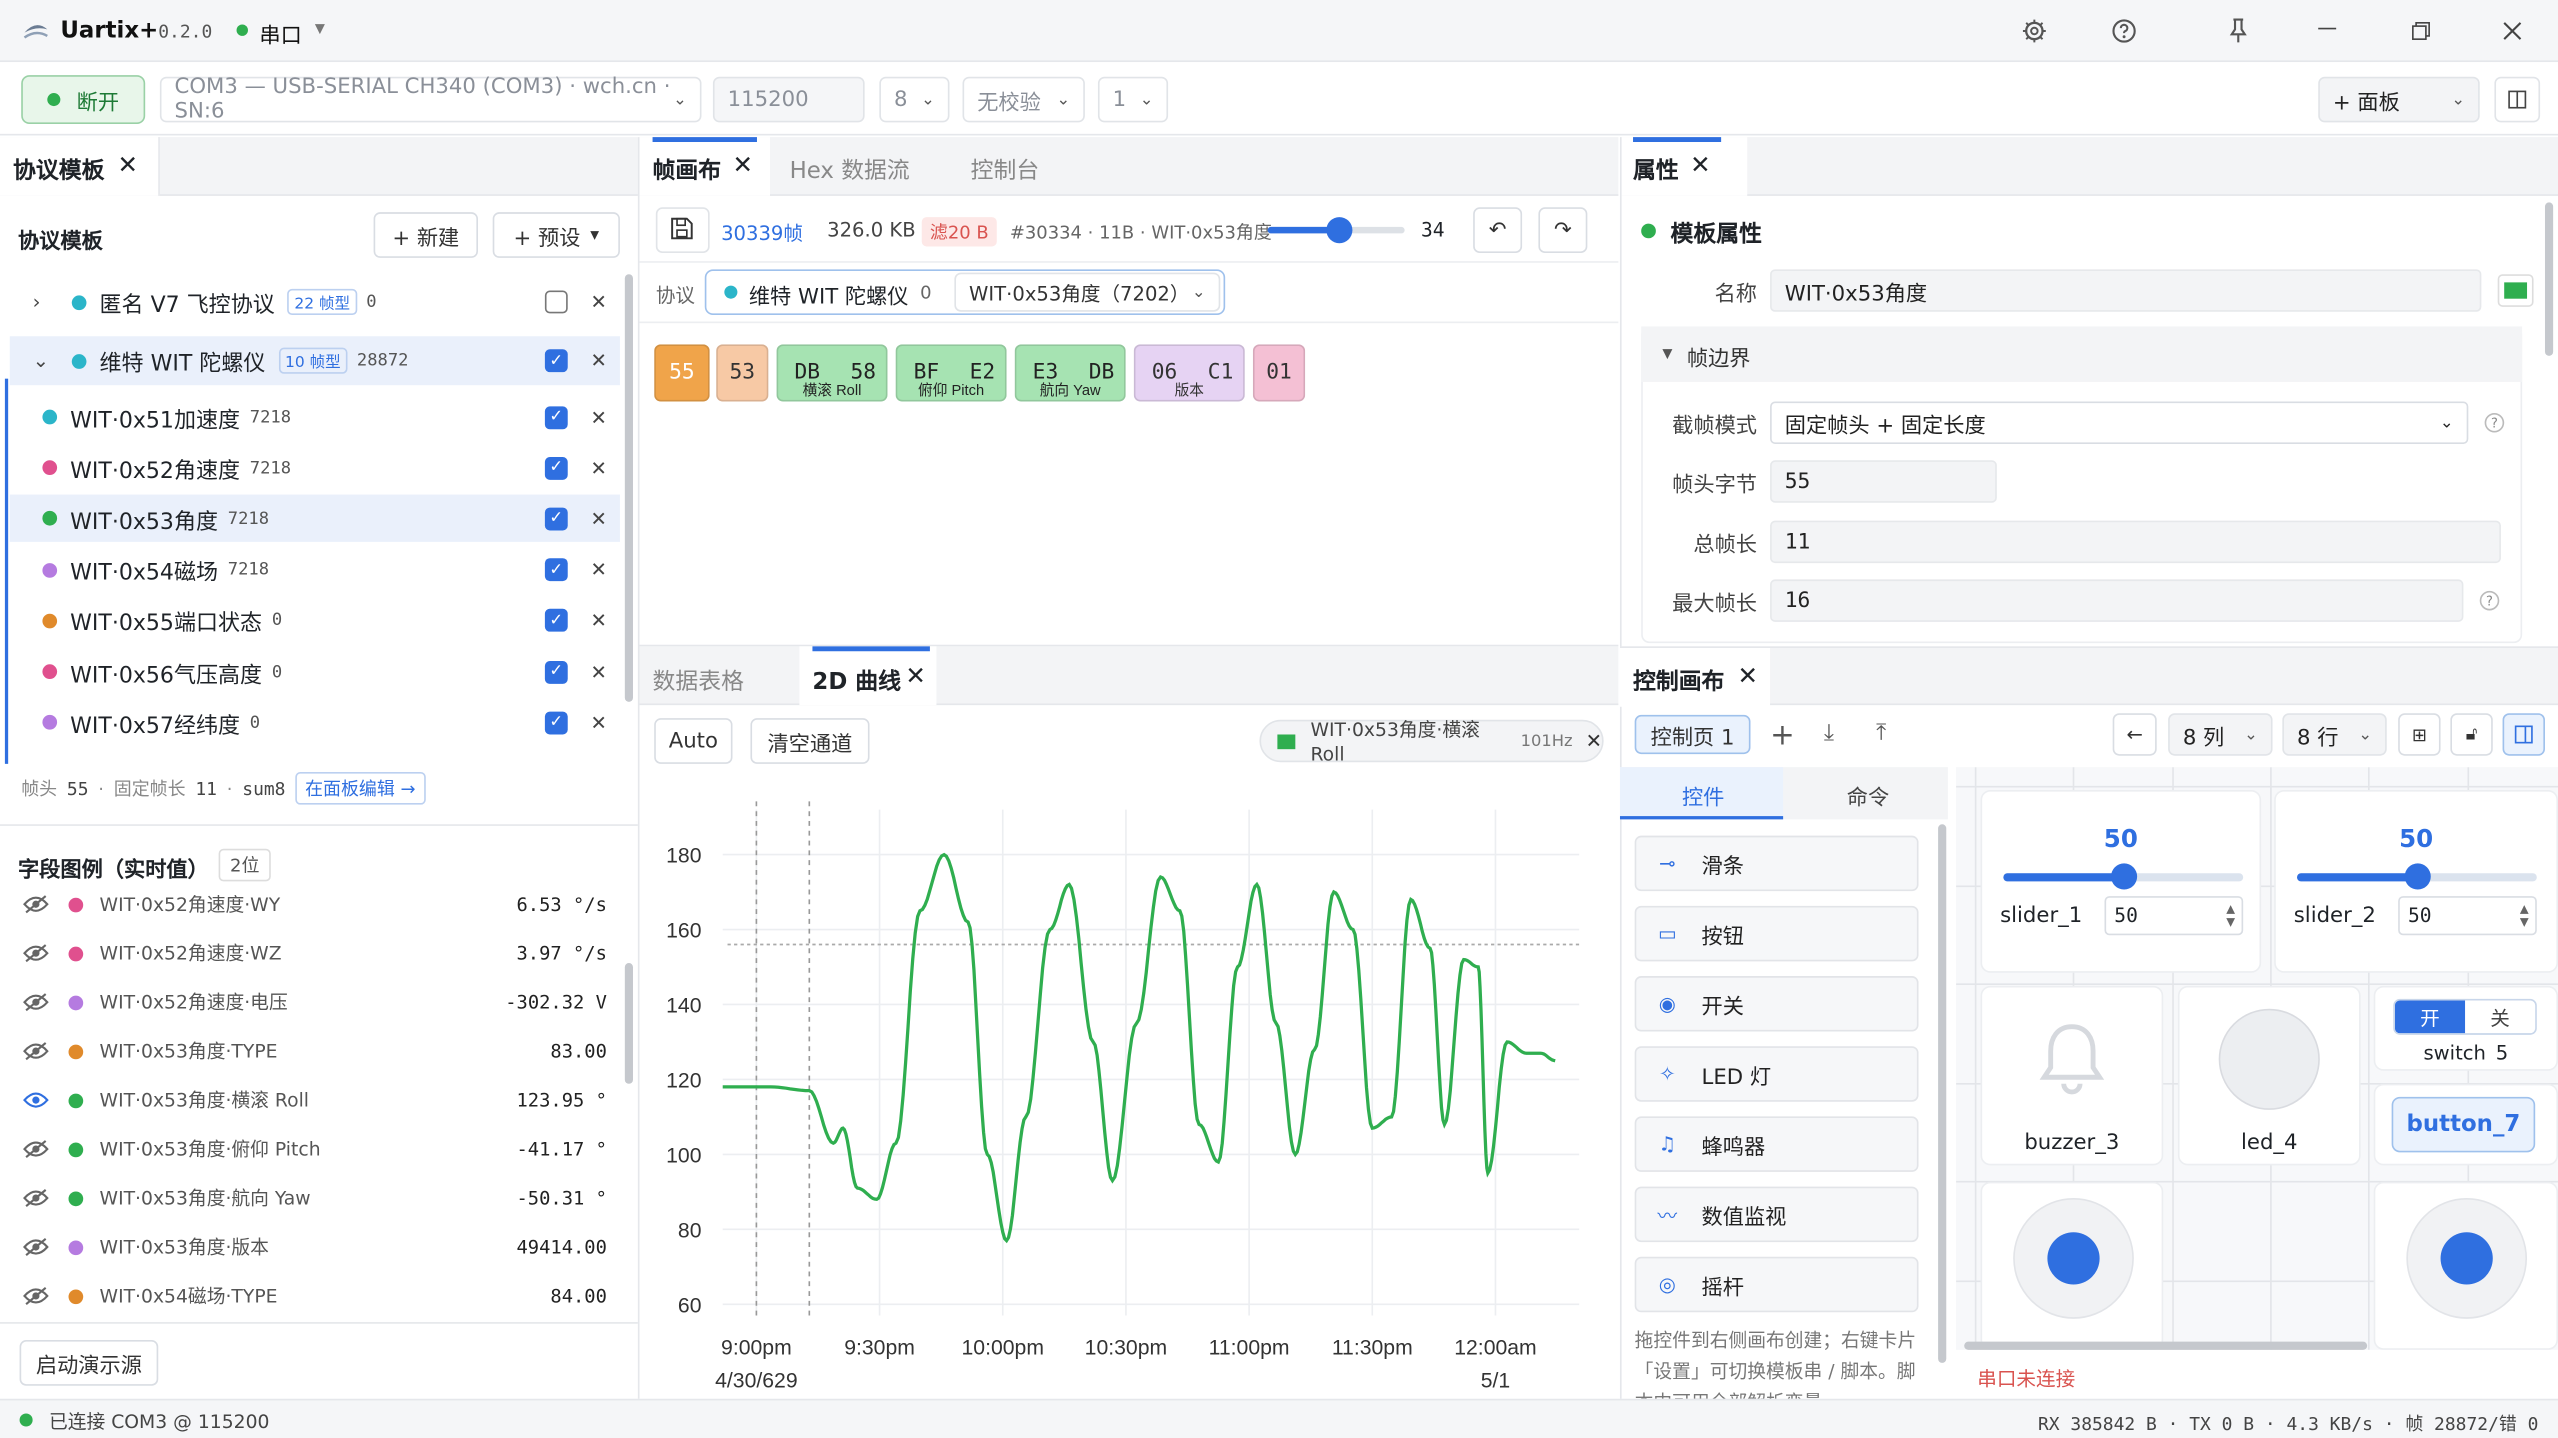 This screenshot has width=2558, height=1438. What do you see at coordinates (1667, 353) in the screenshot?
I see `collapse-caret-icon: ▼` at bounding box center [1667, 353].